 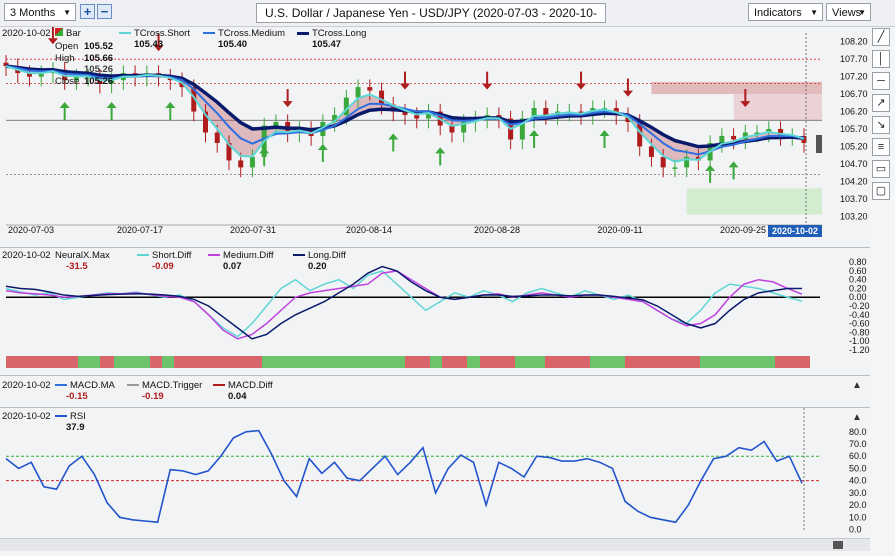 What do you see at coordinates (92, 385) in the screenshot?
I see `macd-ma-label: MACD.MA` at bounding box center [92, 385].